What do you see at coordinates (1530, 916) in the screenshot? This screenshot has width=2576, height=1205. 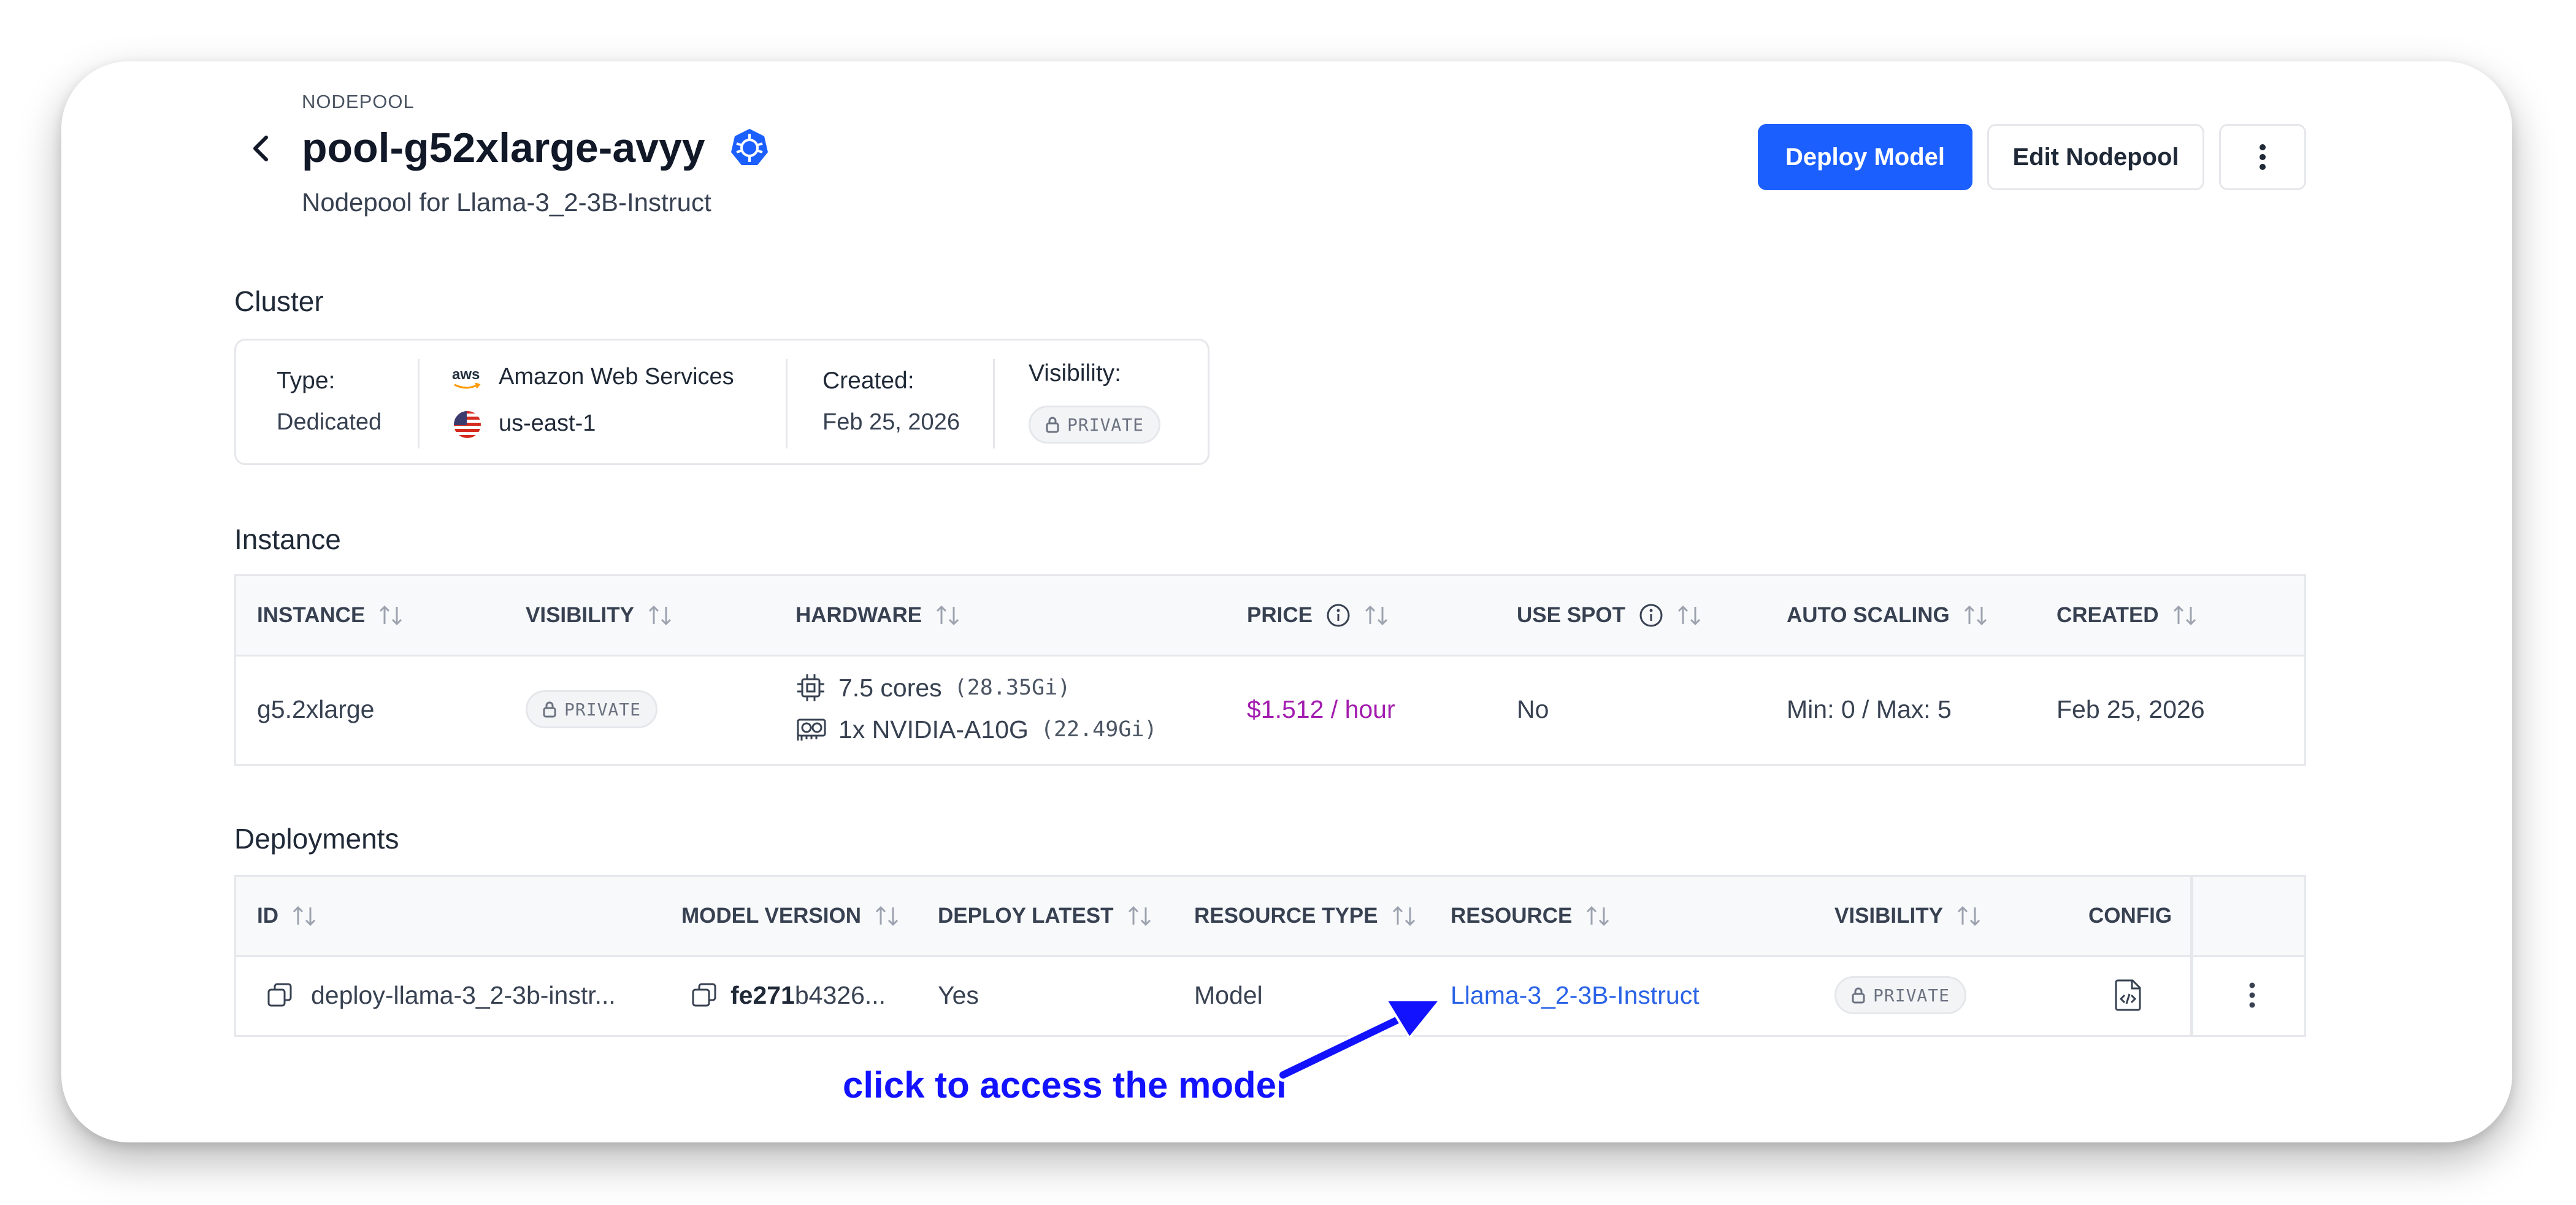 I see `column-header-resource: RESOURCE` at bounding box center [1530, 916].